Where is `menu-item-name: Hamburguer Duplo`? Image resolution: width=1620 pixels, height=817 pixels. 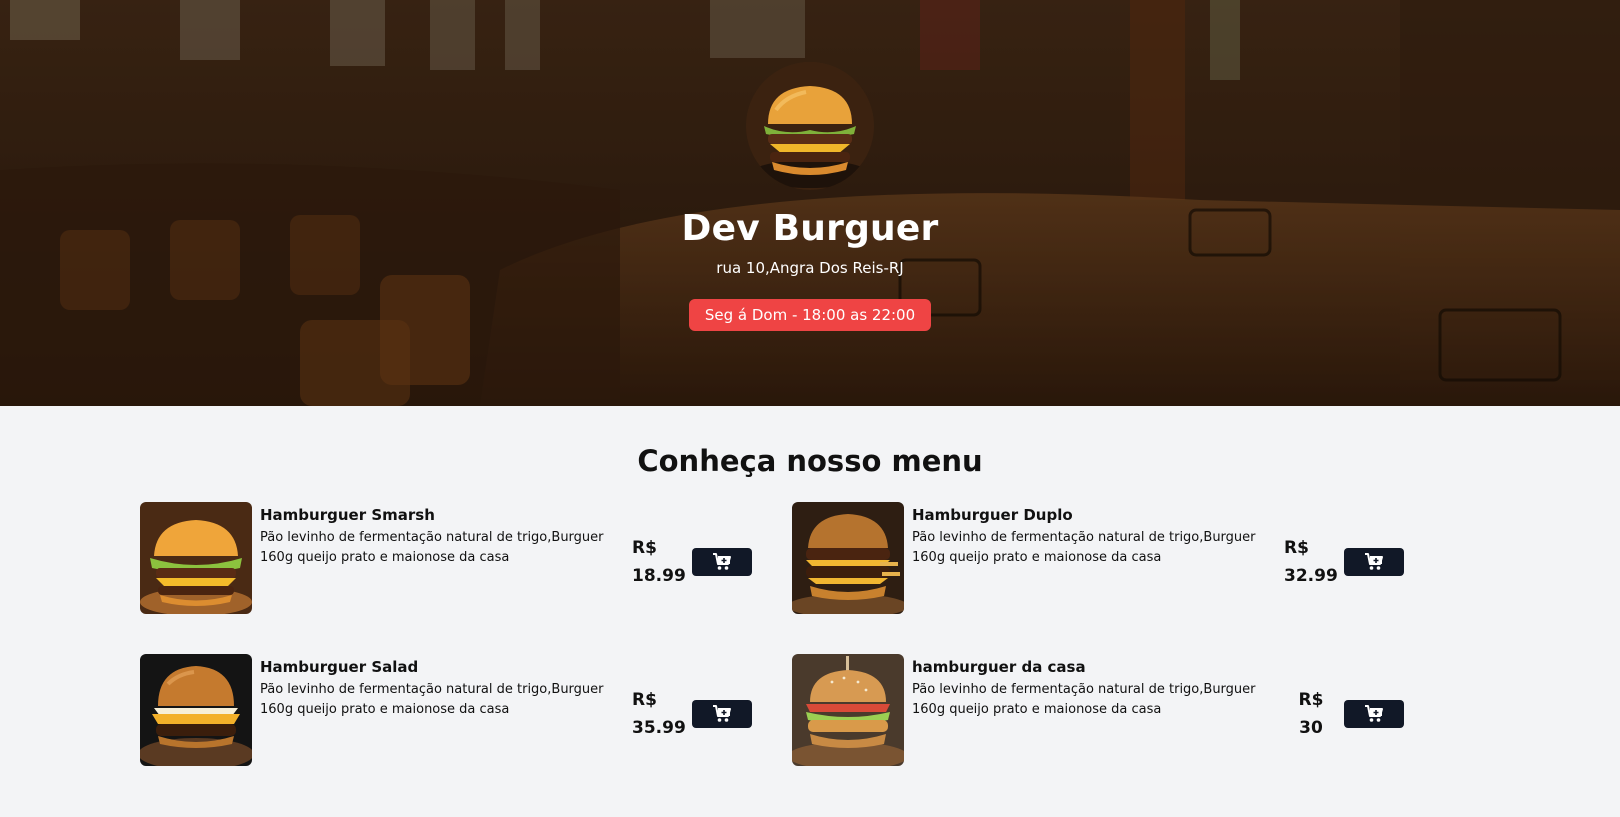
menu-item-name: Hamburguer Duplo is located at coordinates (992, 515).